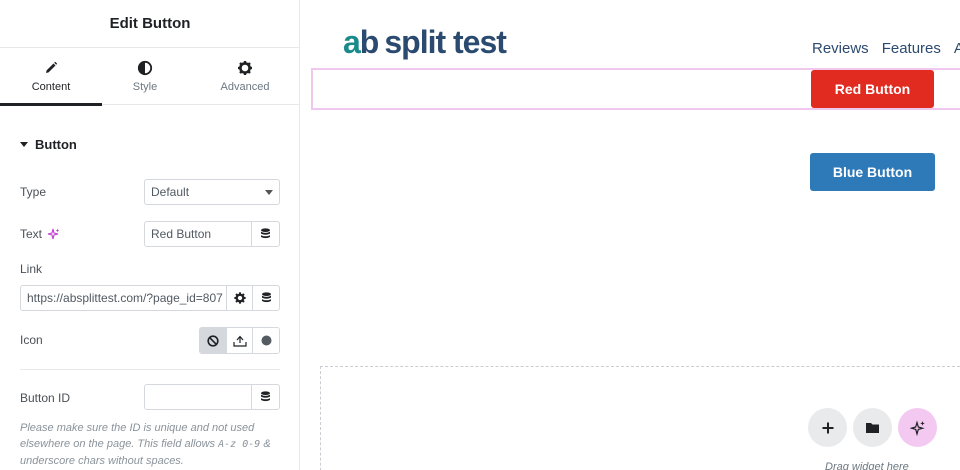 This screenshot has width=960, height=470. I want to click on red-button: Red Button, so click(872, 89).